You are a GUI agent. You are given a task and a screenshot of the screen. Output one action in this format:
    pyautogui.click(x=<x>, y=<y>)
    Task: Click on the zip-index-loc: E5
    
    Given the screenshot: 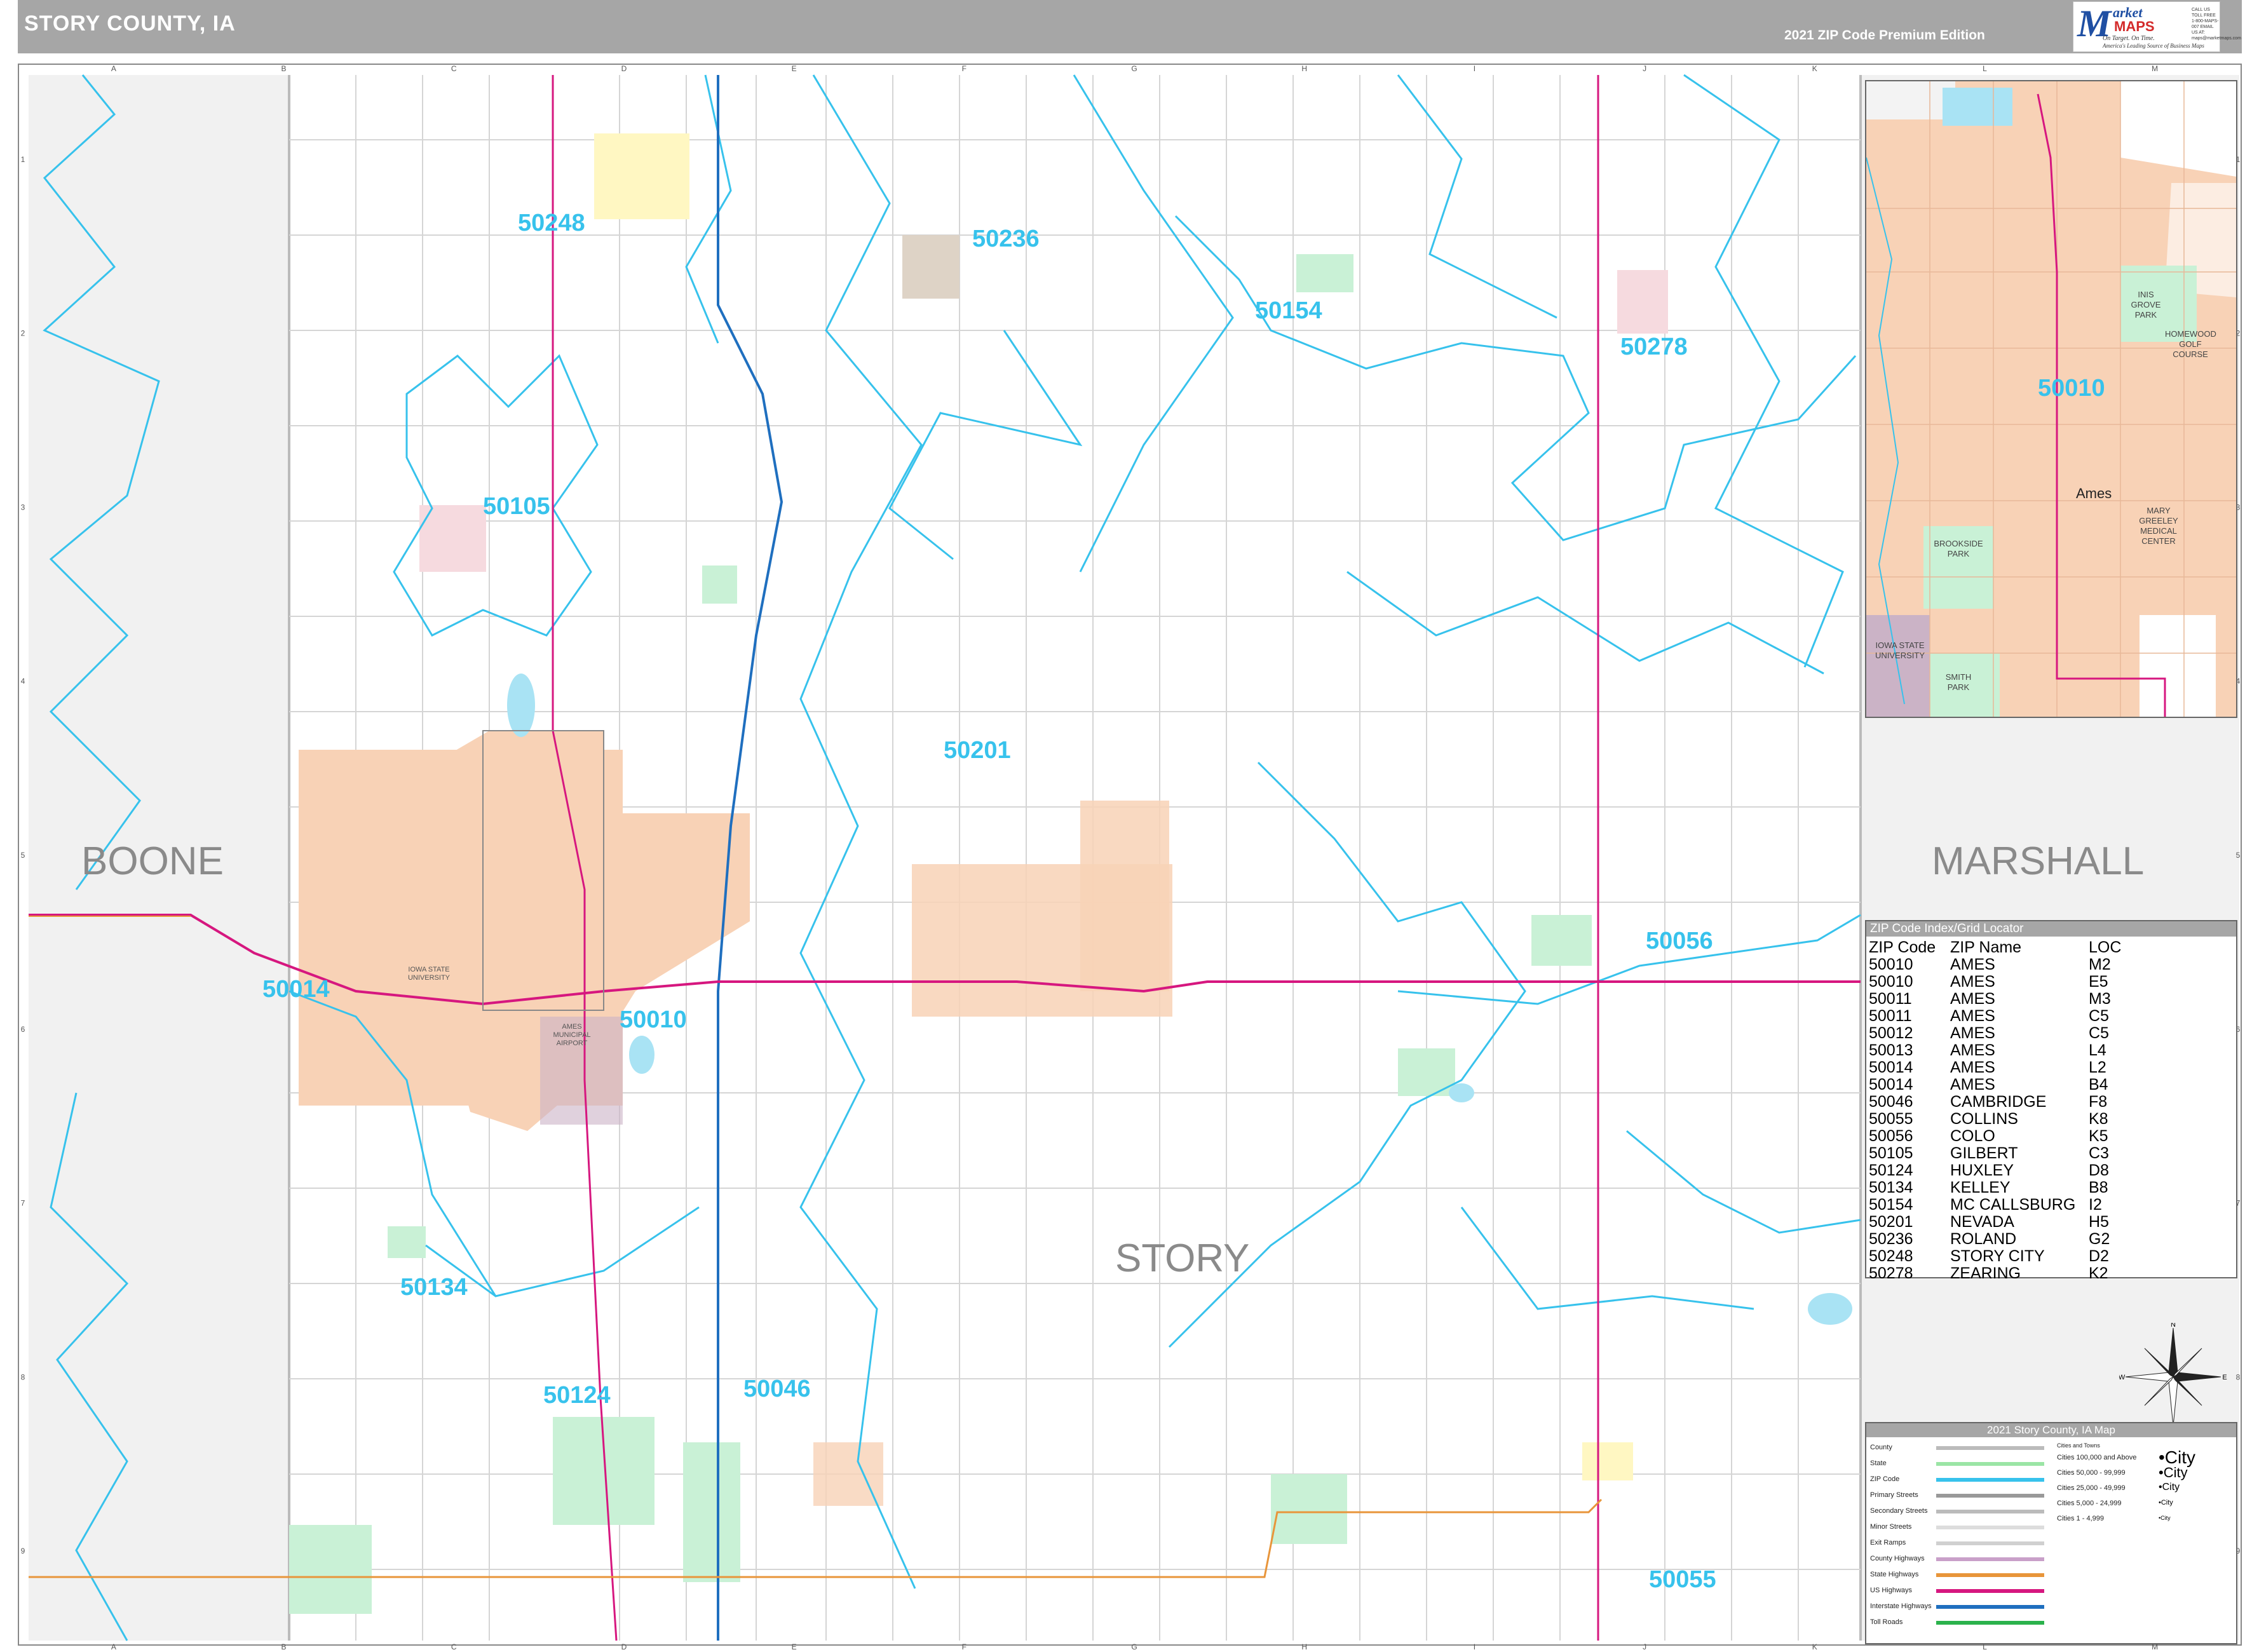 What is the action you would take?
    pyautogui.click(x=2098, y=982)
    